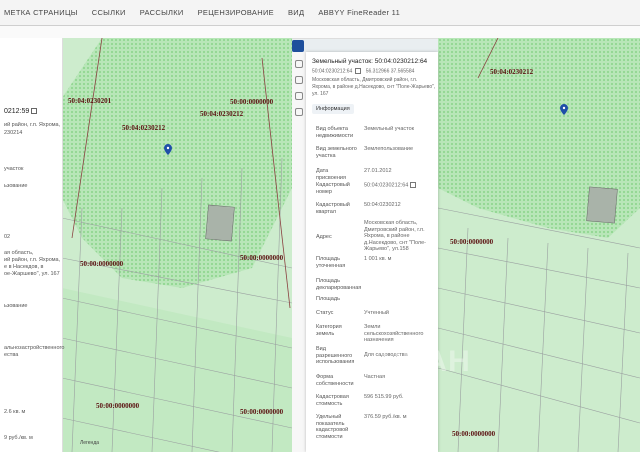 This screenshot has width=640, height=452. I want to click on sidebar-line: 02, so click(7, 237).